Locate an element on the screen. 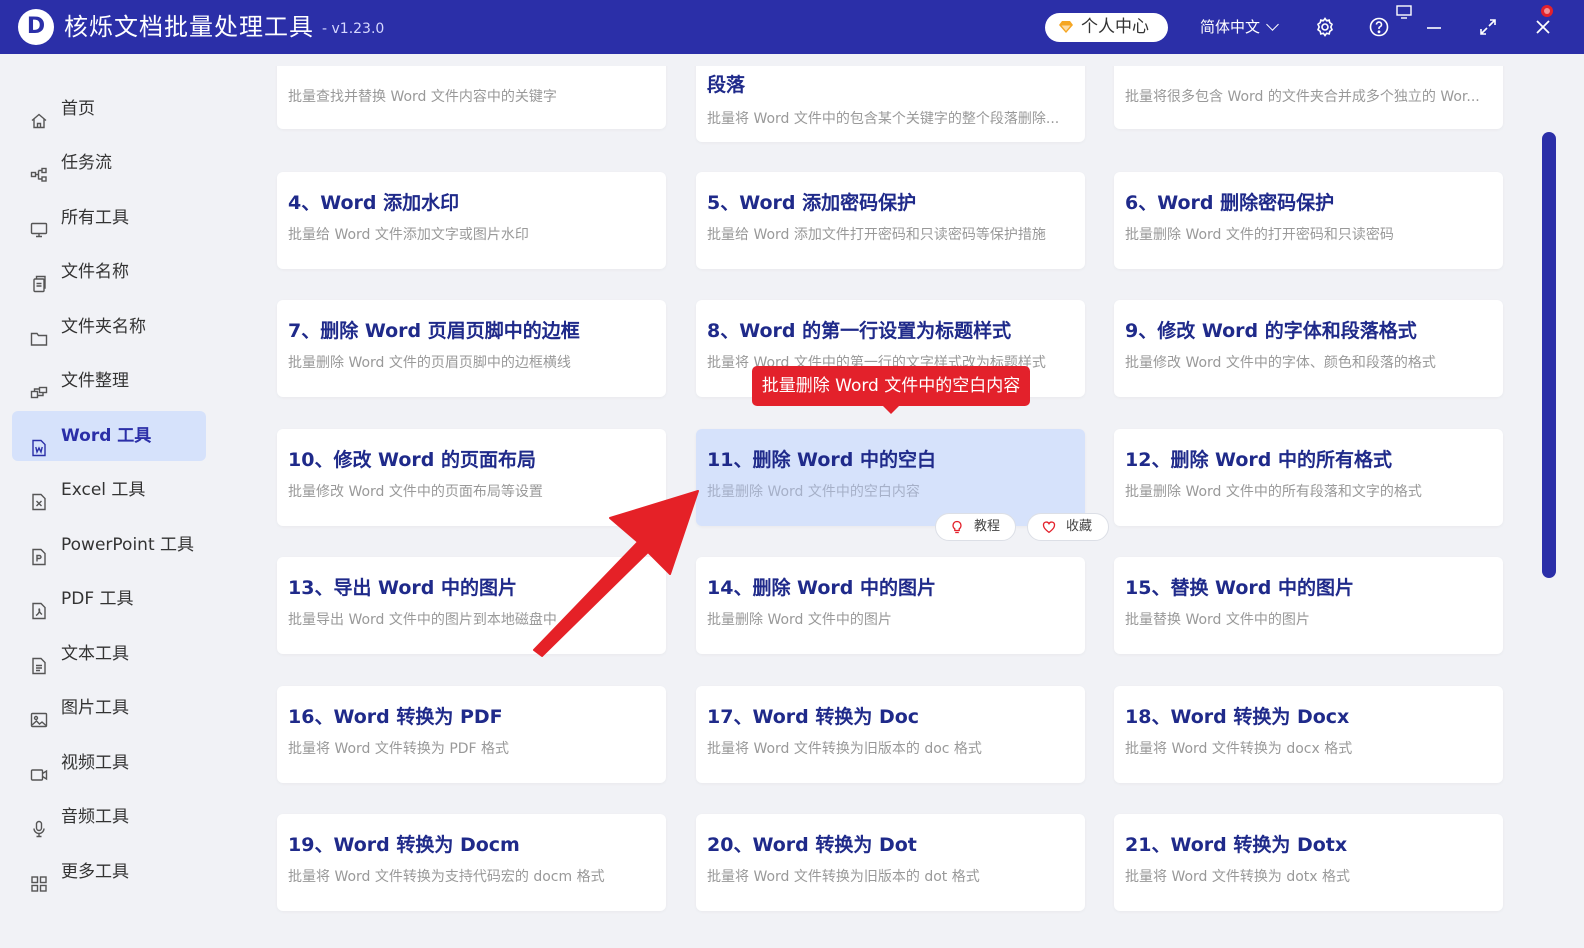 This screenshot has width=1584, height=948. sidebar-item-label: 文件名称 is located at coordinates (95, 272).